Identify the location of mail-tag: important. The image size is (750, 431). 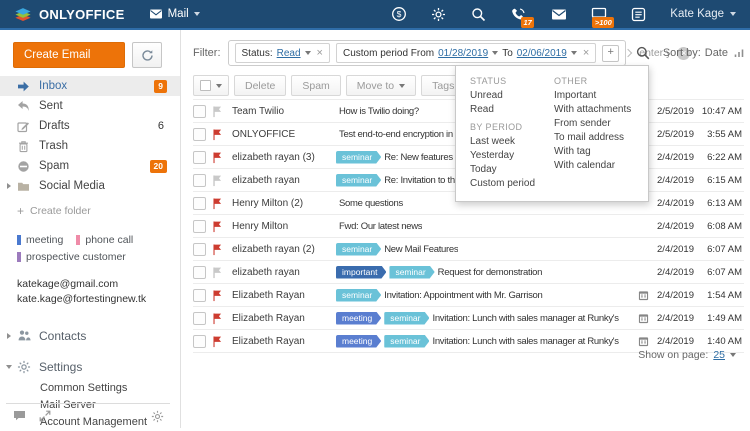
(361, 272).